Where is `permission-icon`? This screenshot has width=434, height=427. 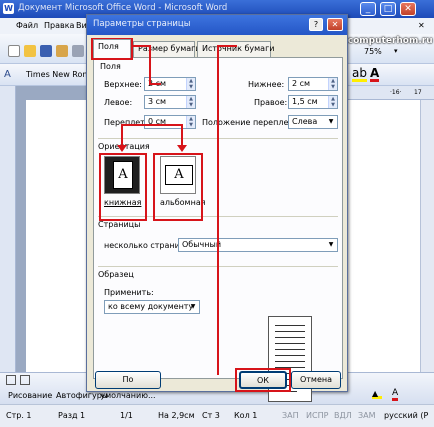 permission-icon is located at coordinates (62, 51).